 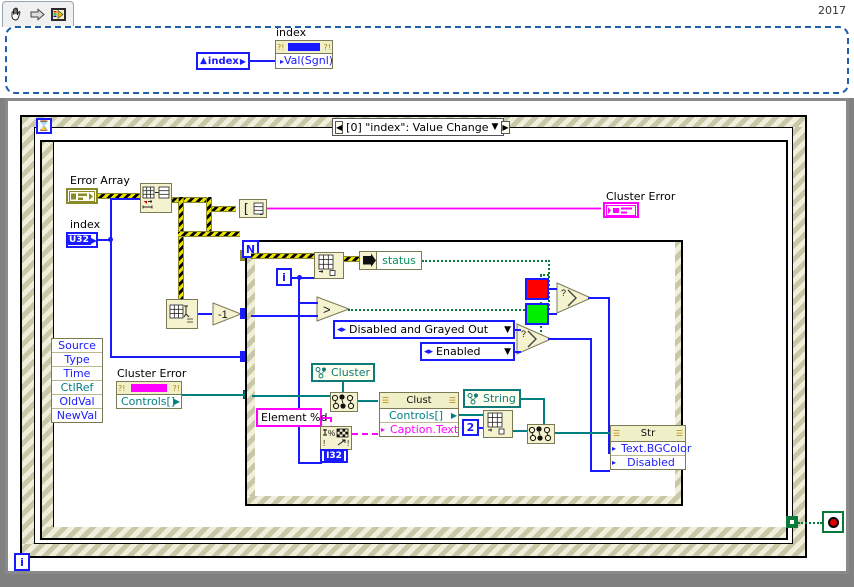 I want to click on greater-than-node: >, so click(x=334, y=309).